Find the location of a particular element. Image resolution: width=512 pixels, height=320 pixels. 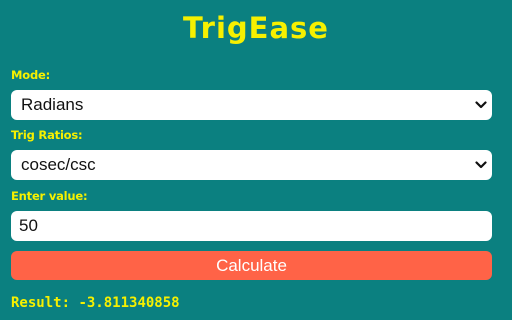

value-input-text: 50 is located at coordinates (28, 225).